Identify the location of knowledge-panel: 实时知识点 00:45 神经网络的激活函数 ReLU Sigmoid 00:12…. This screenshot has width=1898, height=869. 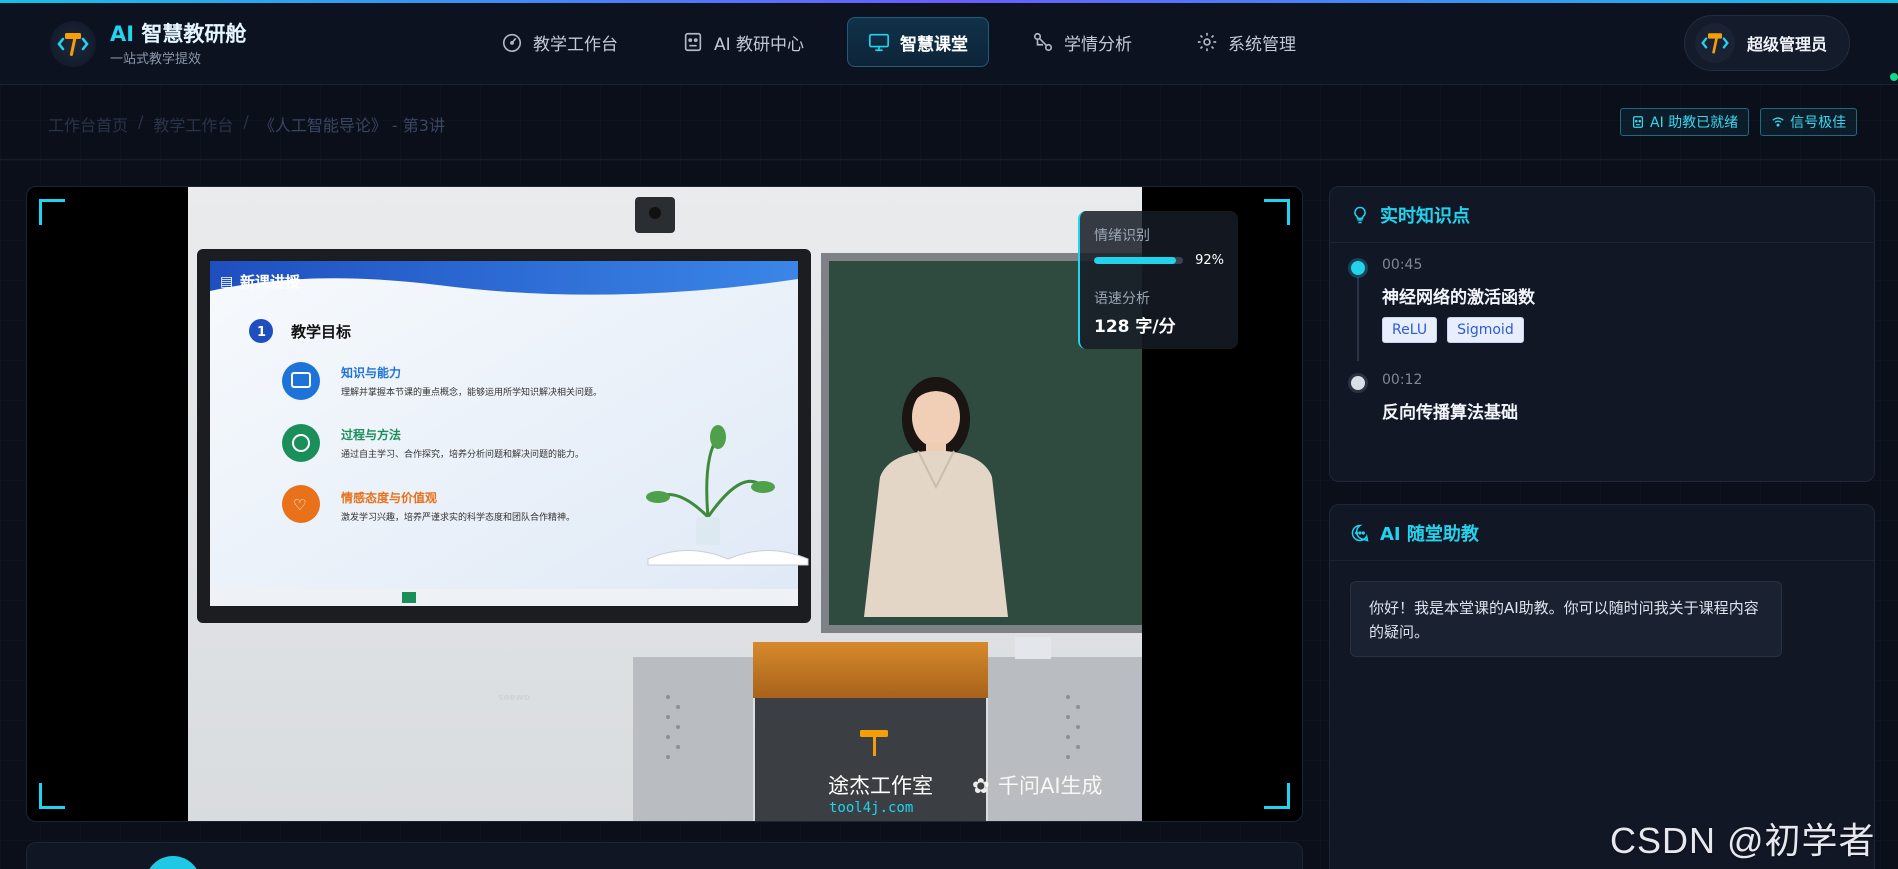
(1602, 334).